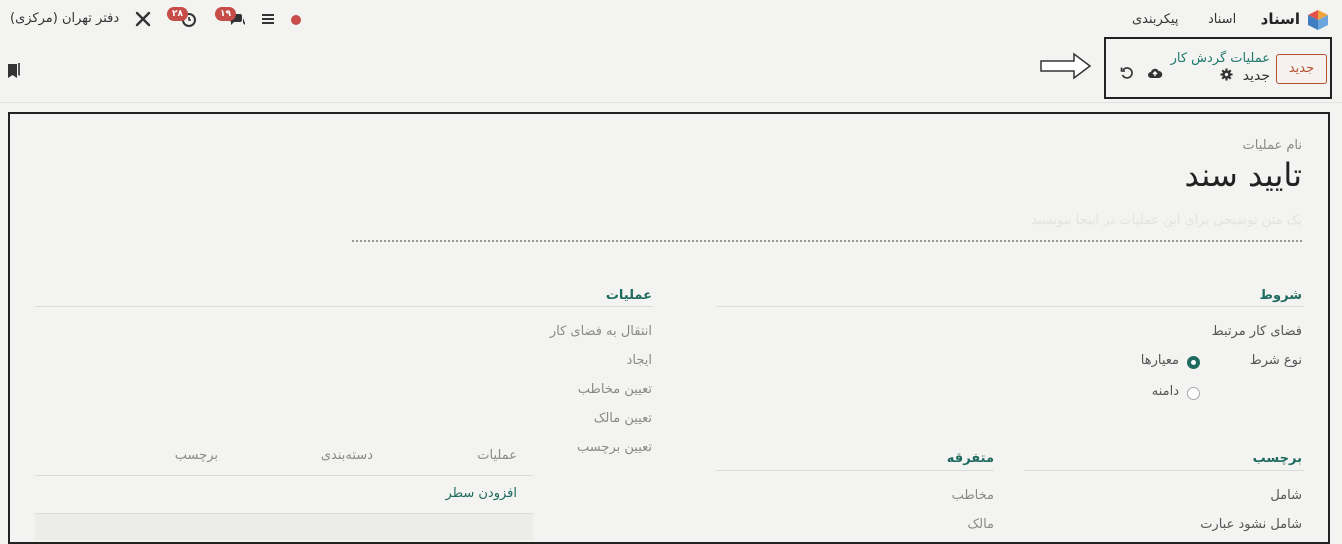 This screenshot has width=1342, height=544. What do you see at coordinates (347, 455) in the screenshot?
I see `table-header-category: دسته‌بندی` at bounding box center [347, 455].